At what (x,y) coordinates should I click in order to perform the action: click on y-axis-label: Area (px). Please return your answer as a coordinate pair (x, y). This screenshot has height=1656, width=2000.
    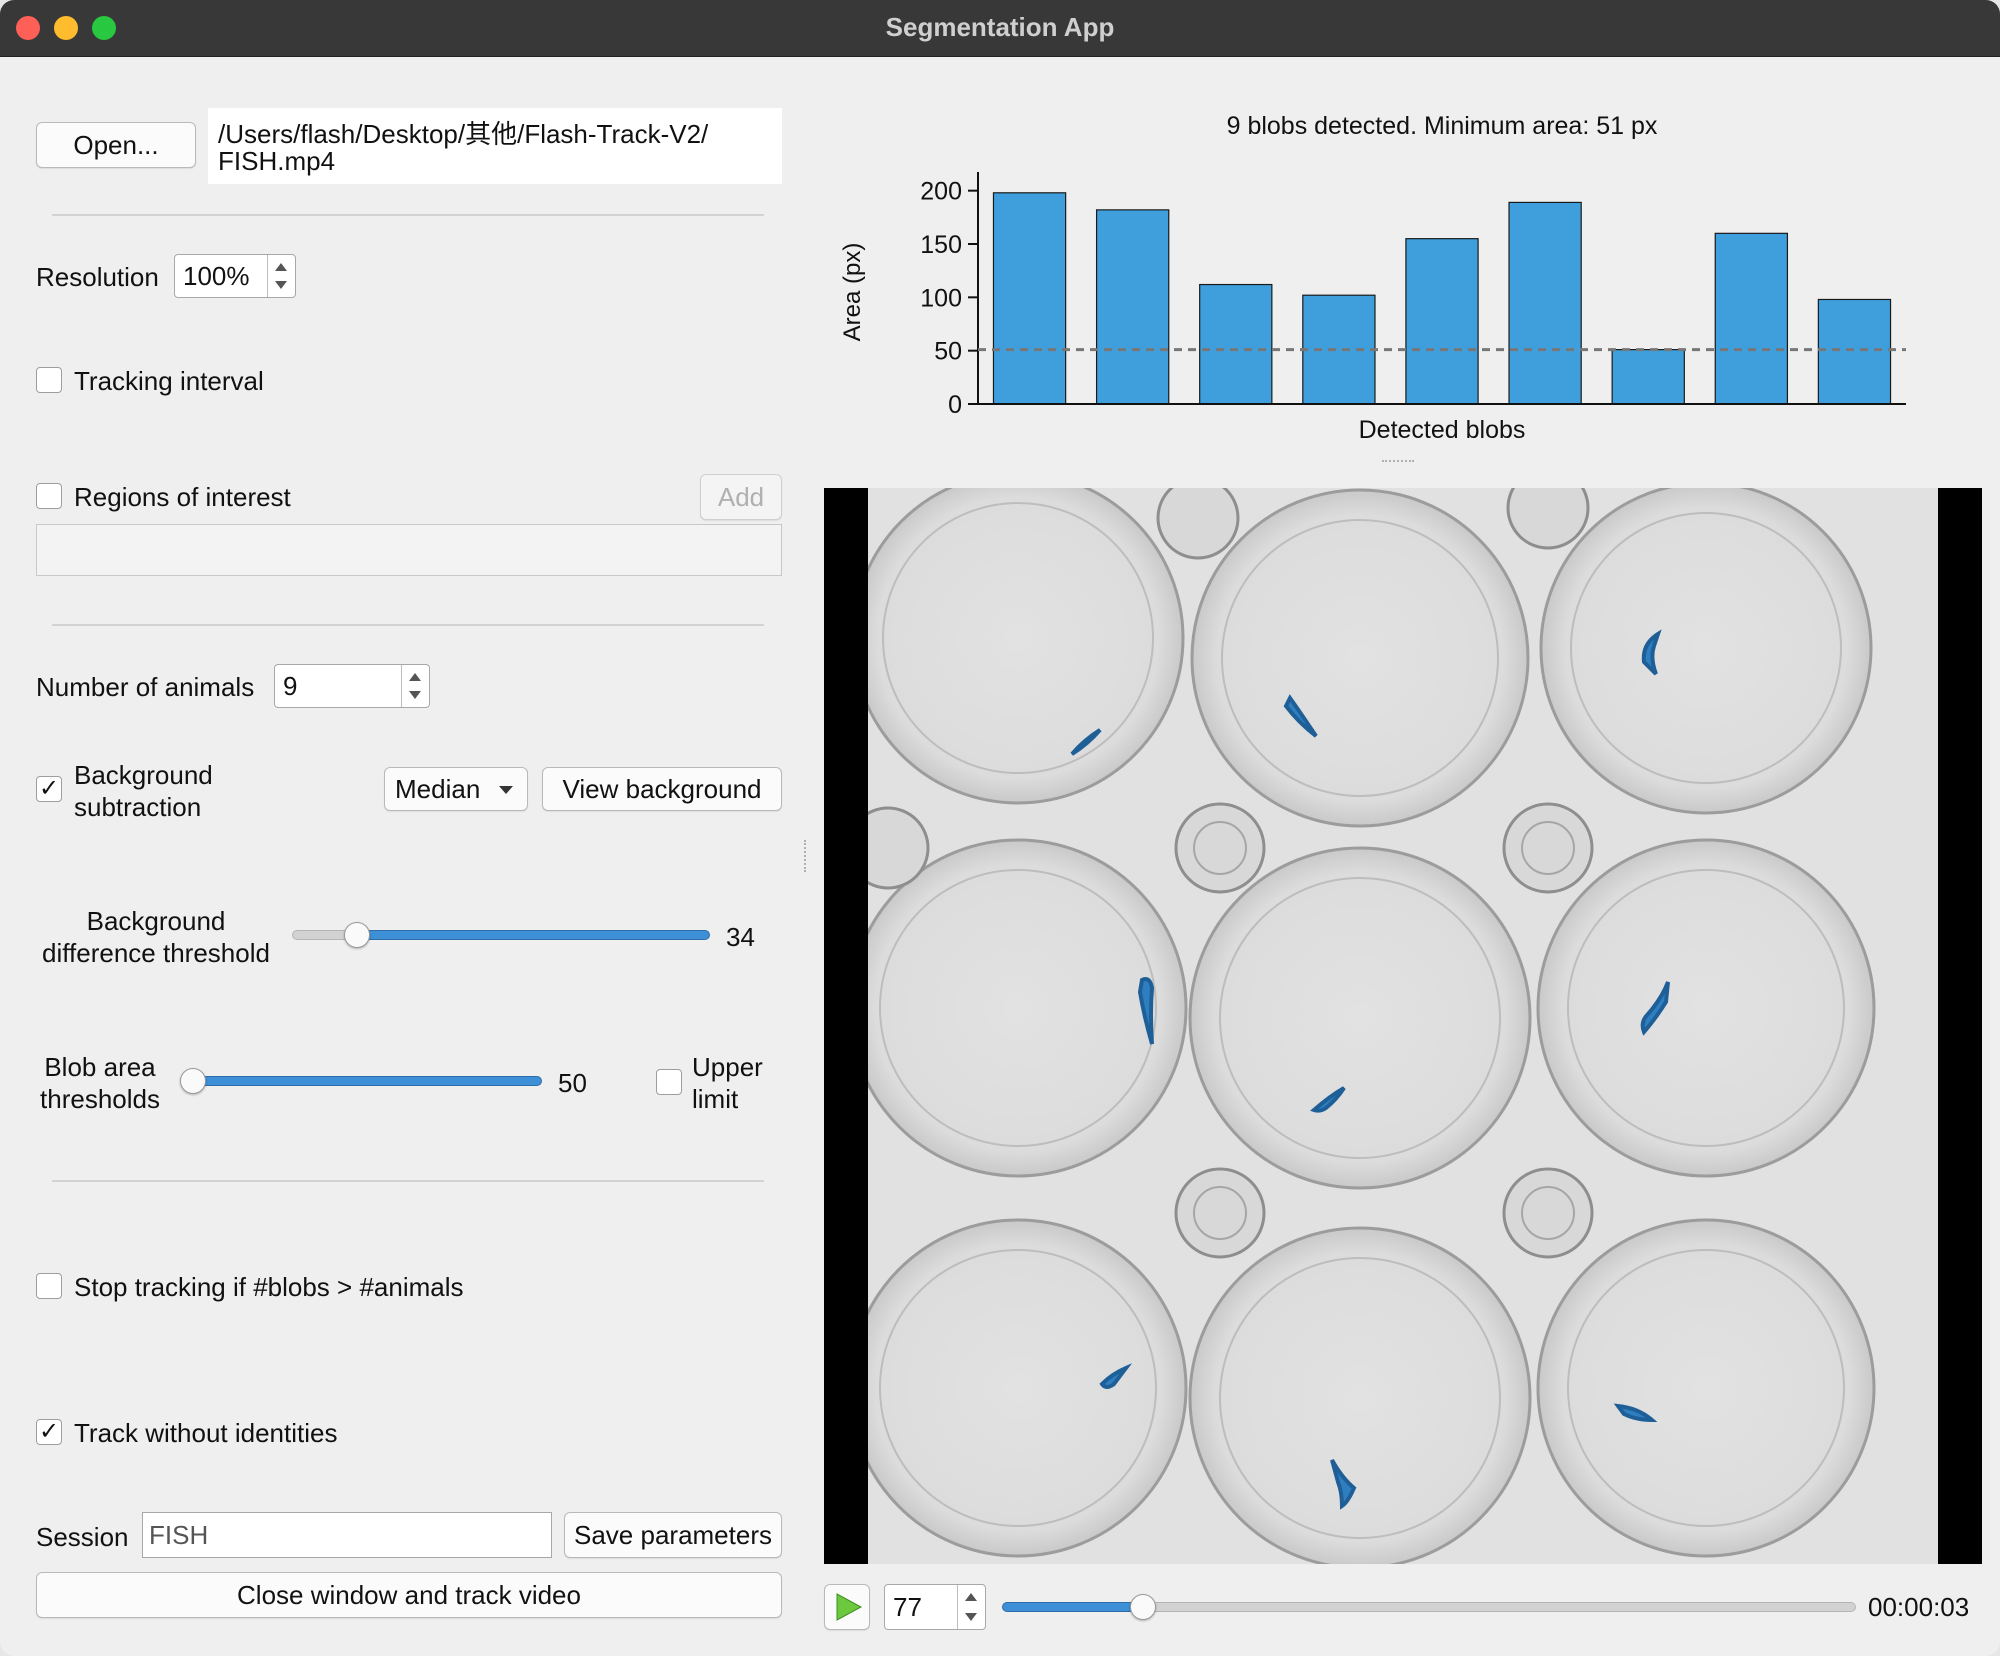
    Looking at the image, I should click on (852, 292).